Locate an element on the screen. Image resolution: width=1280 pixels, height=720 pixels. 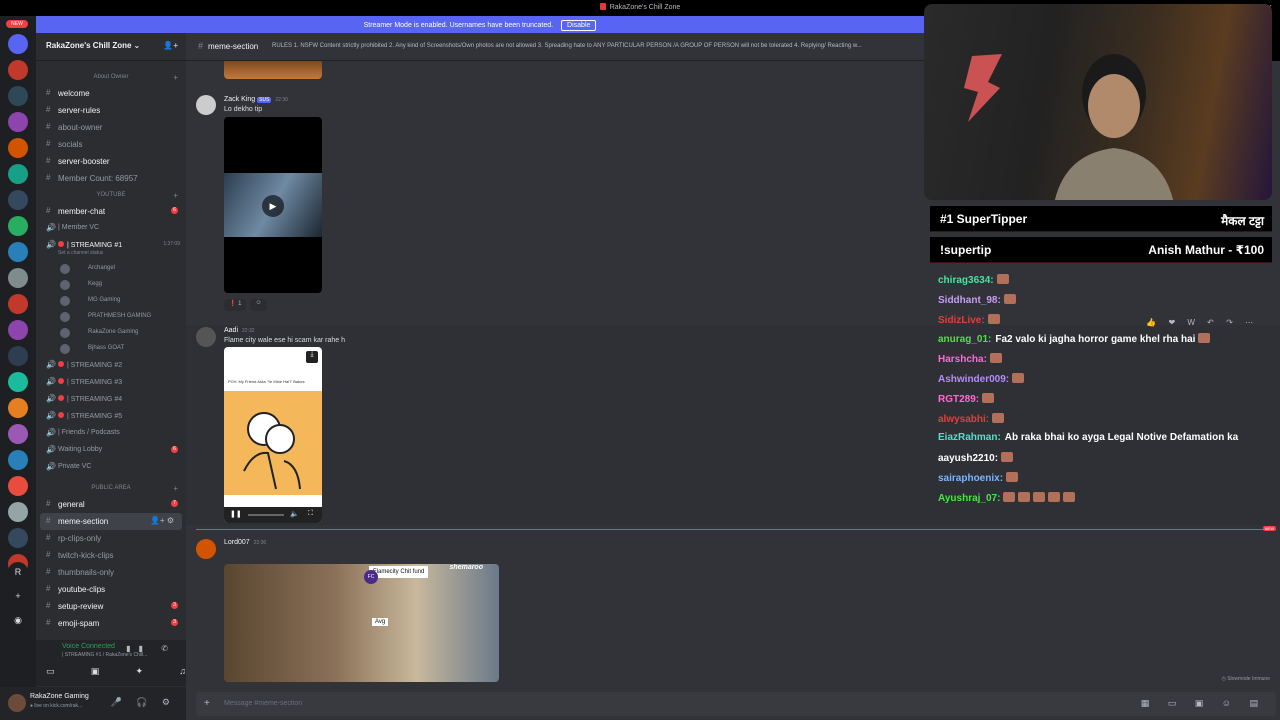
server-header: RakaZone's Chill Zone ⌄ 👤+ is located at coordinates (111, 47).